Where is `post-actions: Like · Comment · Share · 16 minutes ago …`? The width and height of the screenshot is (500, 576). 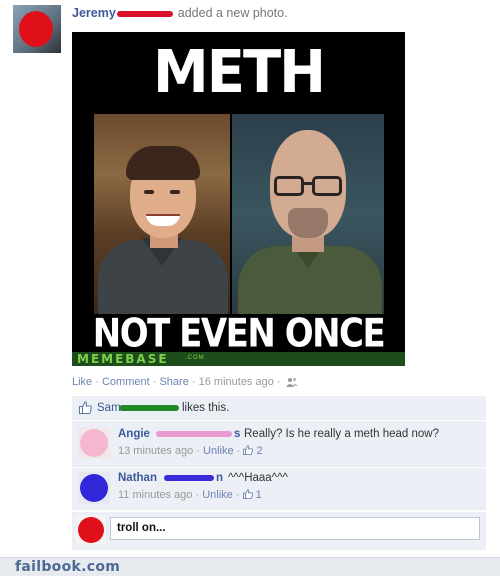
post-actions: Like · Comment · Share · 16 minutes ago … is located at coordinates (185, 382).